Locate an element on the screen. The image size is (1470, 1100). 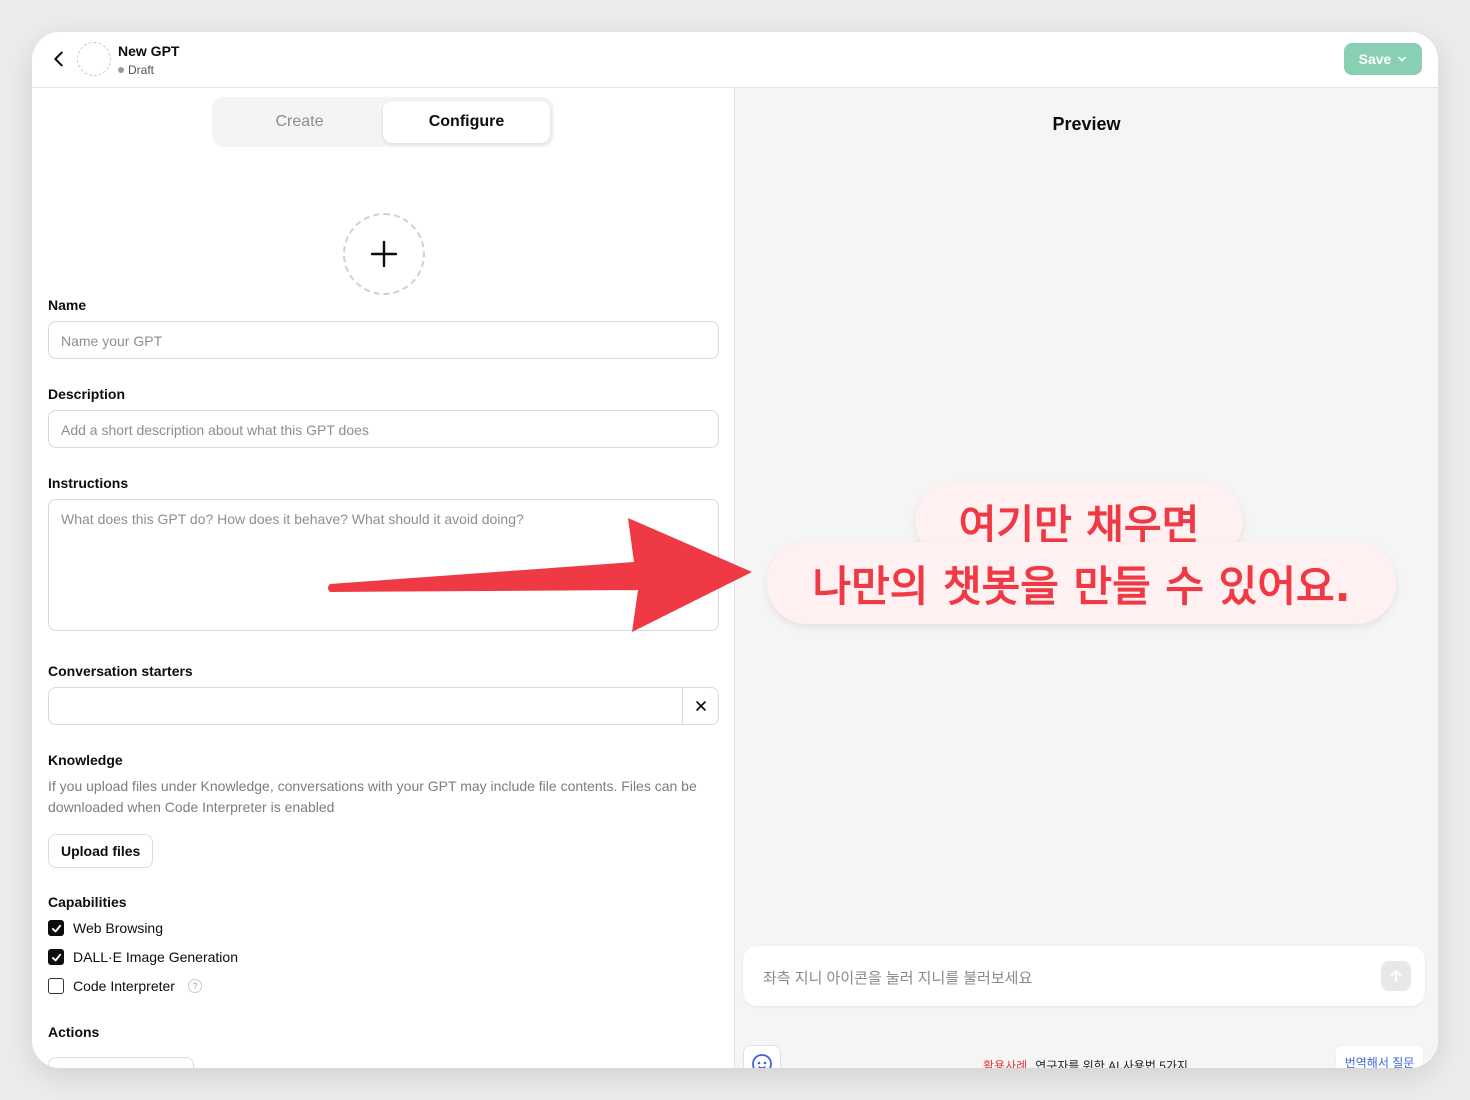
chat-input: 좌측 지니 아이콘을 눌러 지니를 불러보세요 is located at coordinates (1084, 976).